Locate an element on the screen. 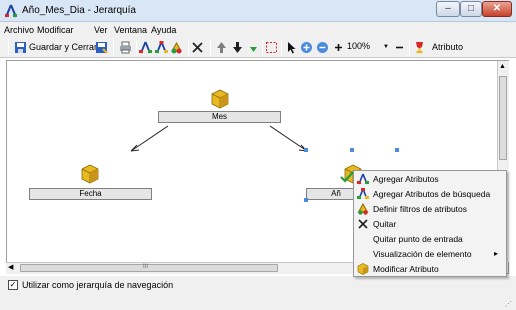 This screenshot has width=516, height=310. node-fecha: Fecha is located at coordinates (90, 194).